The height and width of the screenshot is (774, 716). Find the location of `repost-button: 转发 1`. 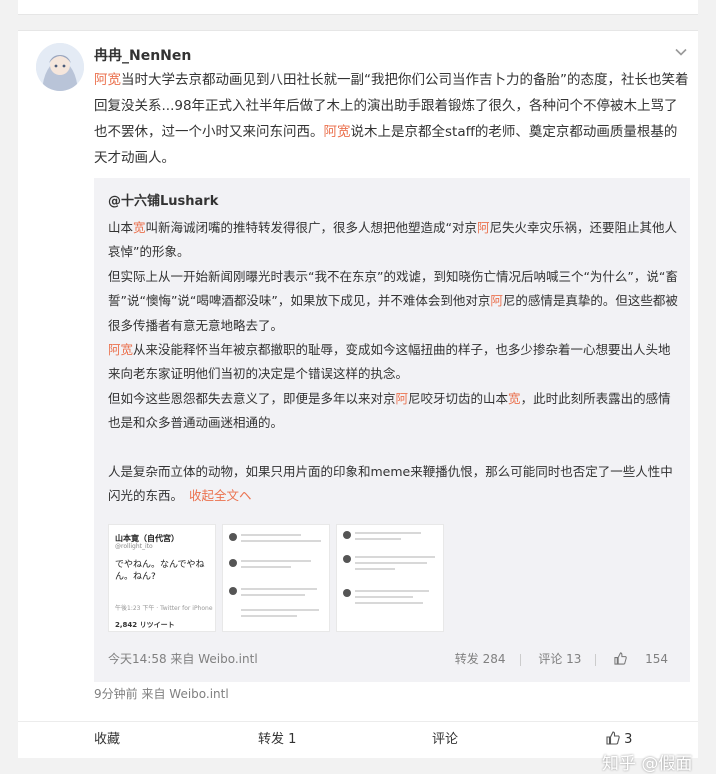

repost-button: 转发 1 is located at coordinates (277, 740).